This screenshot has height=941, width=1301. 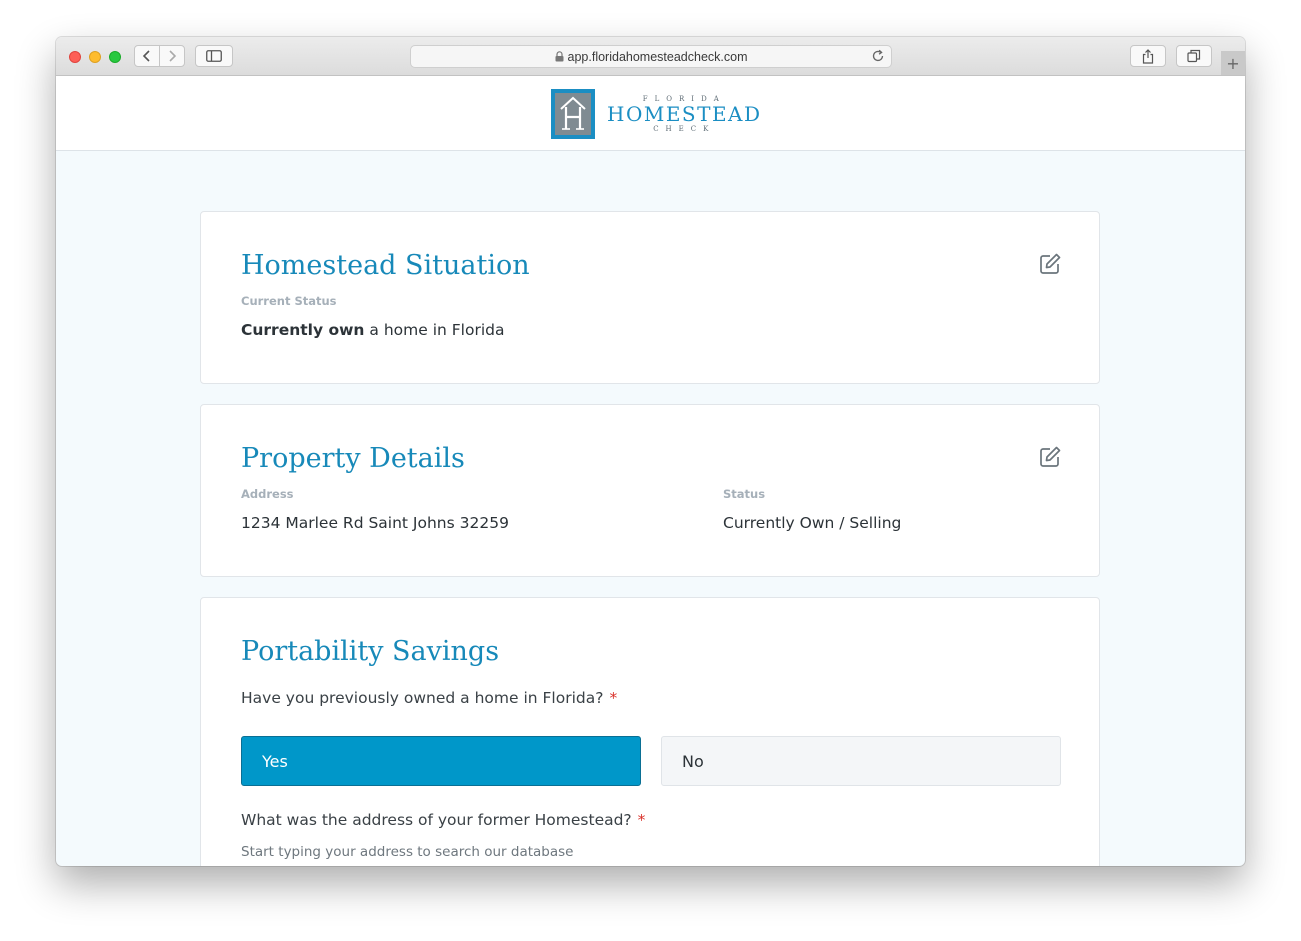 What do you see at coordinates (353, 458) in the screenshot?
I see `property-details-title: Property Details` at bounding box center [353, 458].